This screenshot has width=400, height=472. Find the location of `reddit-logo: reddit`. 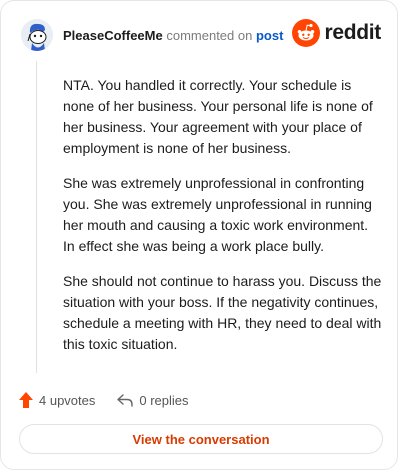

reddit-logo: reddit is located at coordinates (336, 33).